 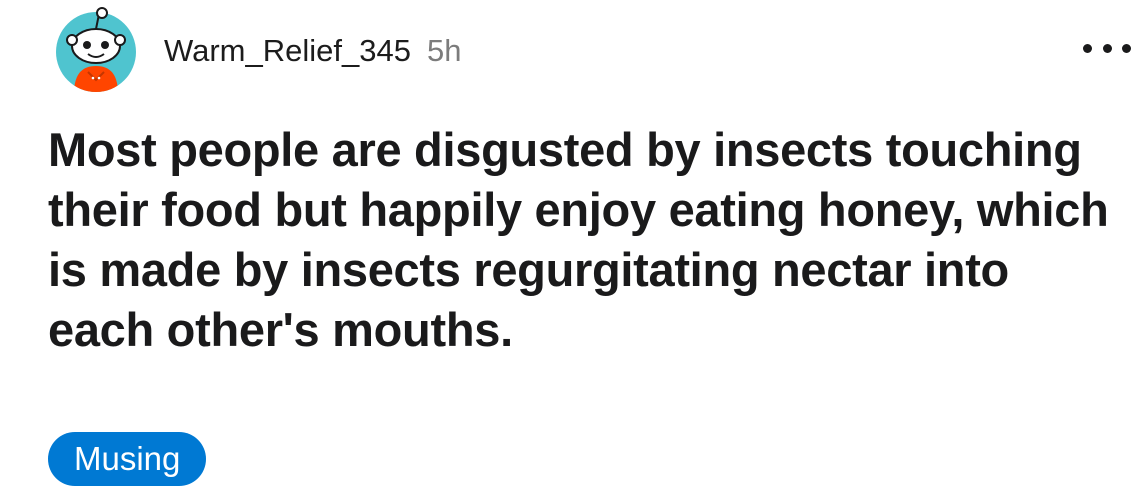 I want to click on post-meta: Warm_Relief_345 5h, so click(x=312, y=50).